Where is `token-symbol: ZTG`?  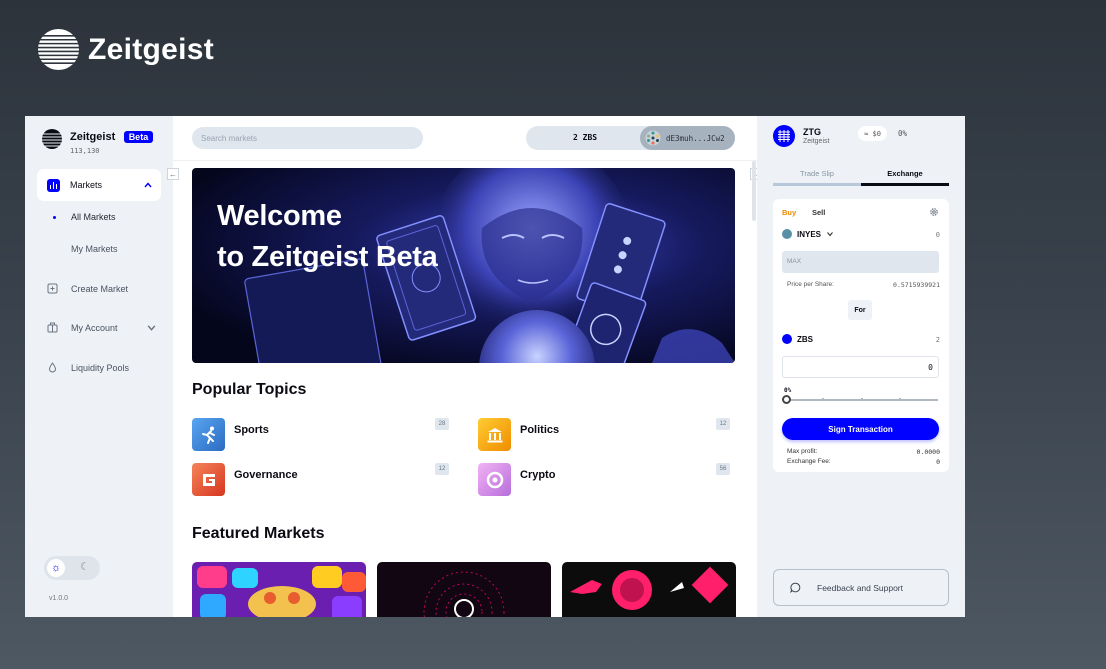 token-symbol: ZTG is located at coordinates (812, 132).